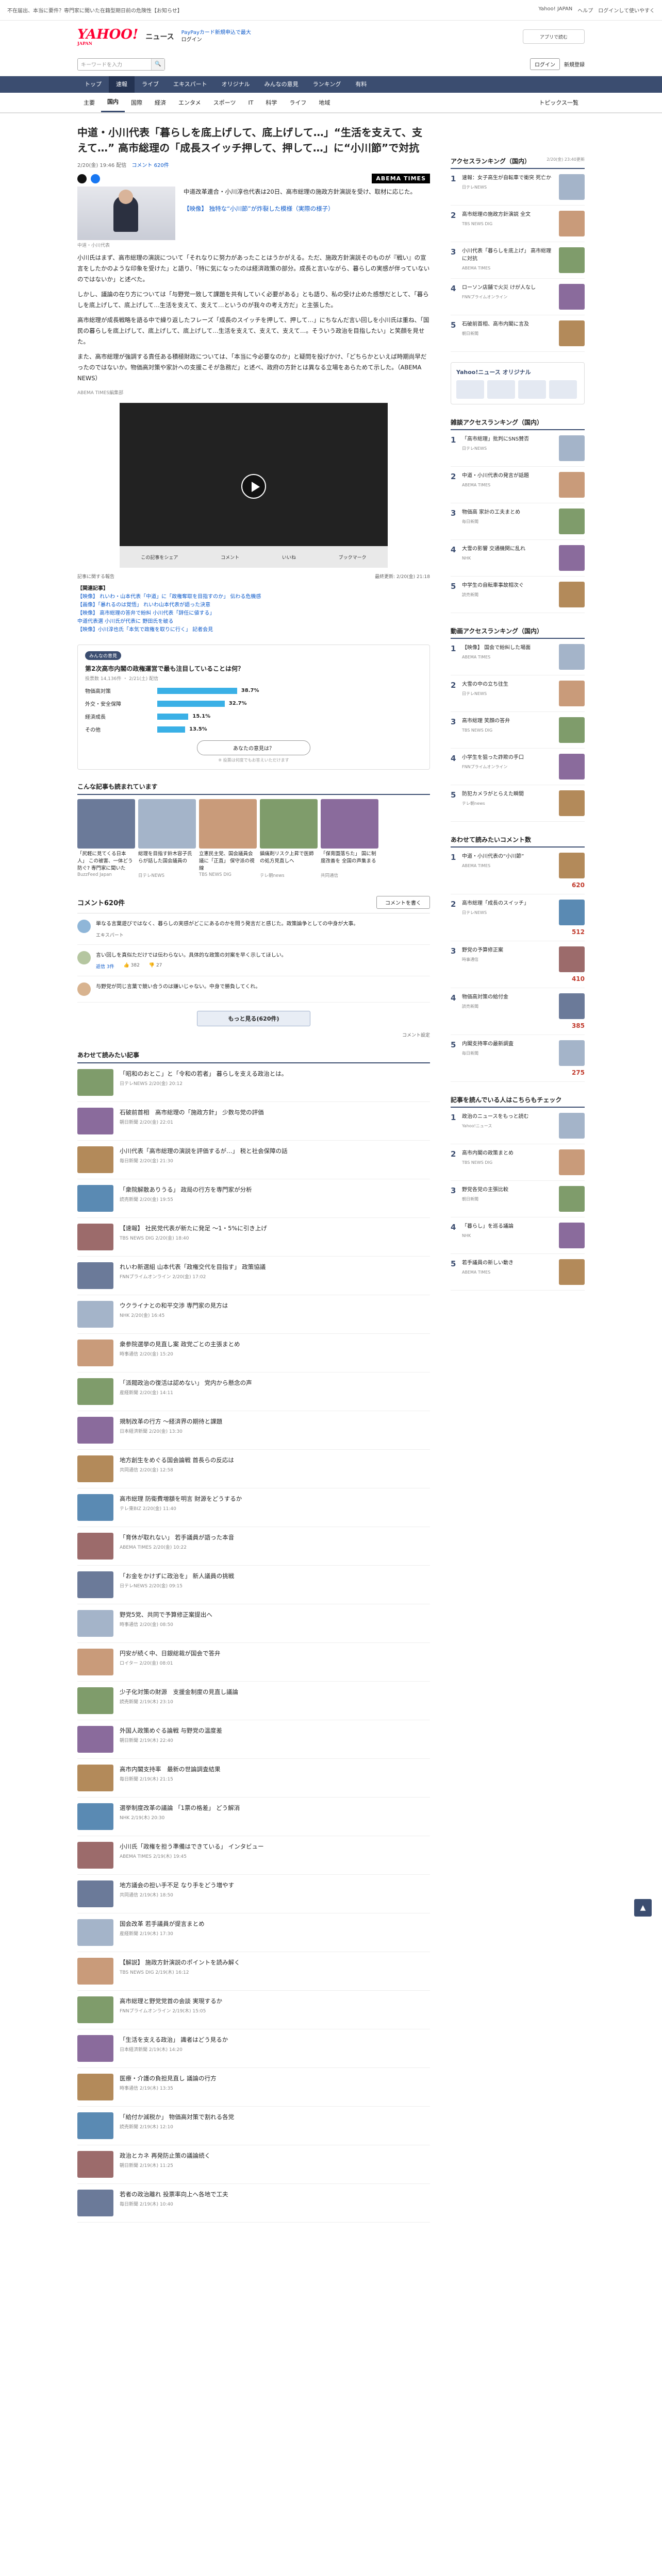 Image resolution: width=662 pixels, height=2576 pixels. What do you see at coordinates (253, 2164) in the screenshot?
I see `recommend-item: 政治とカネ 再発防止策の議論続く 朝日新聞 2/19(木) 11:25` at bounding box center [253, 2164].